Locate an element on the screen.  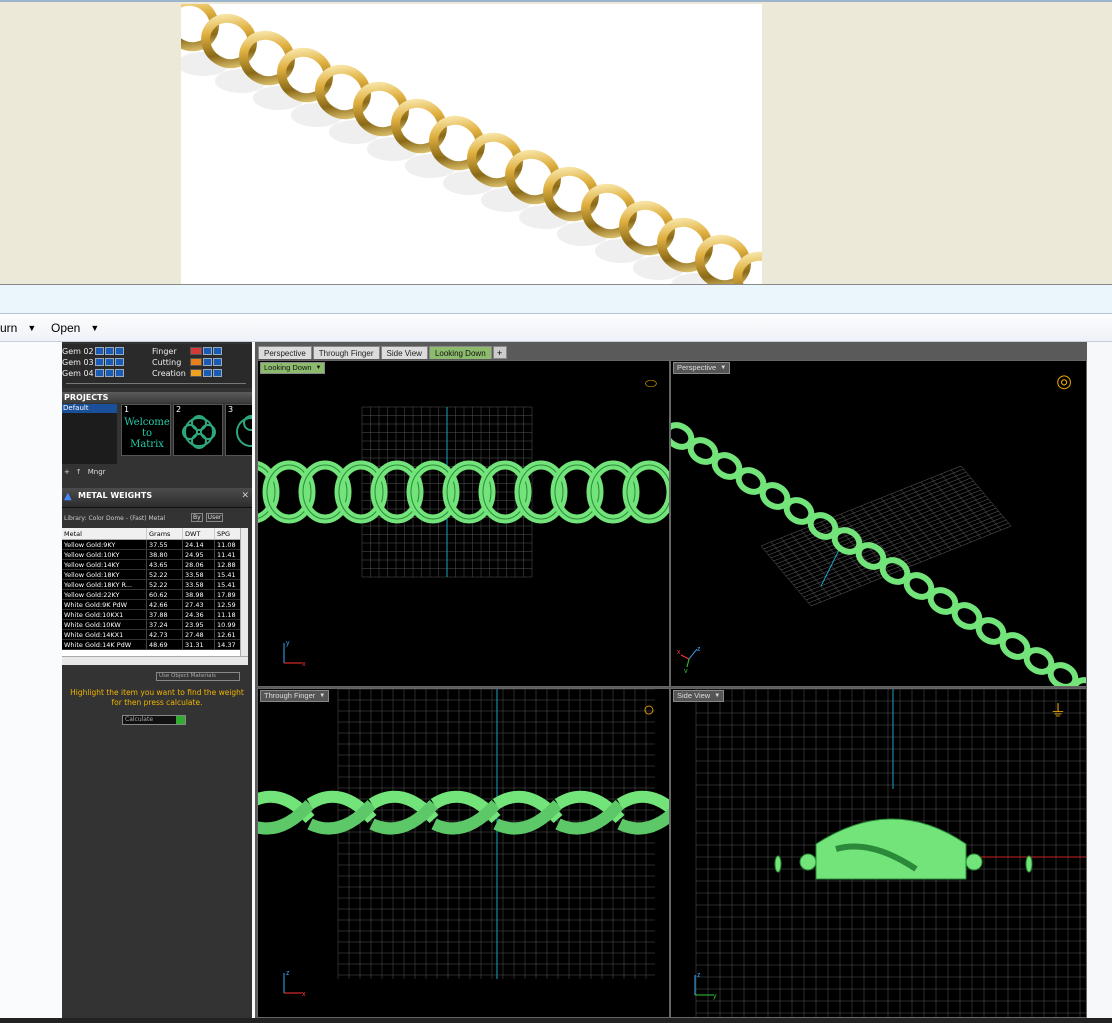
table-row: Yellow Gold:10KY 38.80 24.95 11.41 is located at coordinates (151, 555).